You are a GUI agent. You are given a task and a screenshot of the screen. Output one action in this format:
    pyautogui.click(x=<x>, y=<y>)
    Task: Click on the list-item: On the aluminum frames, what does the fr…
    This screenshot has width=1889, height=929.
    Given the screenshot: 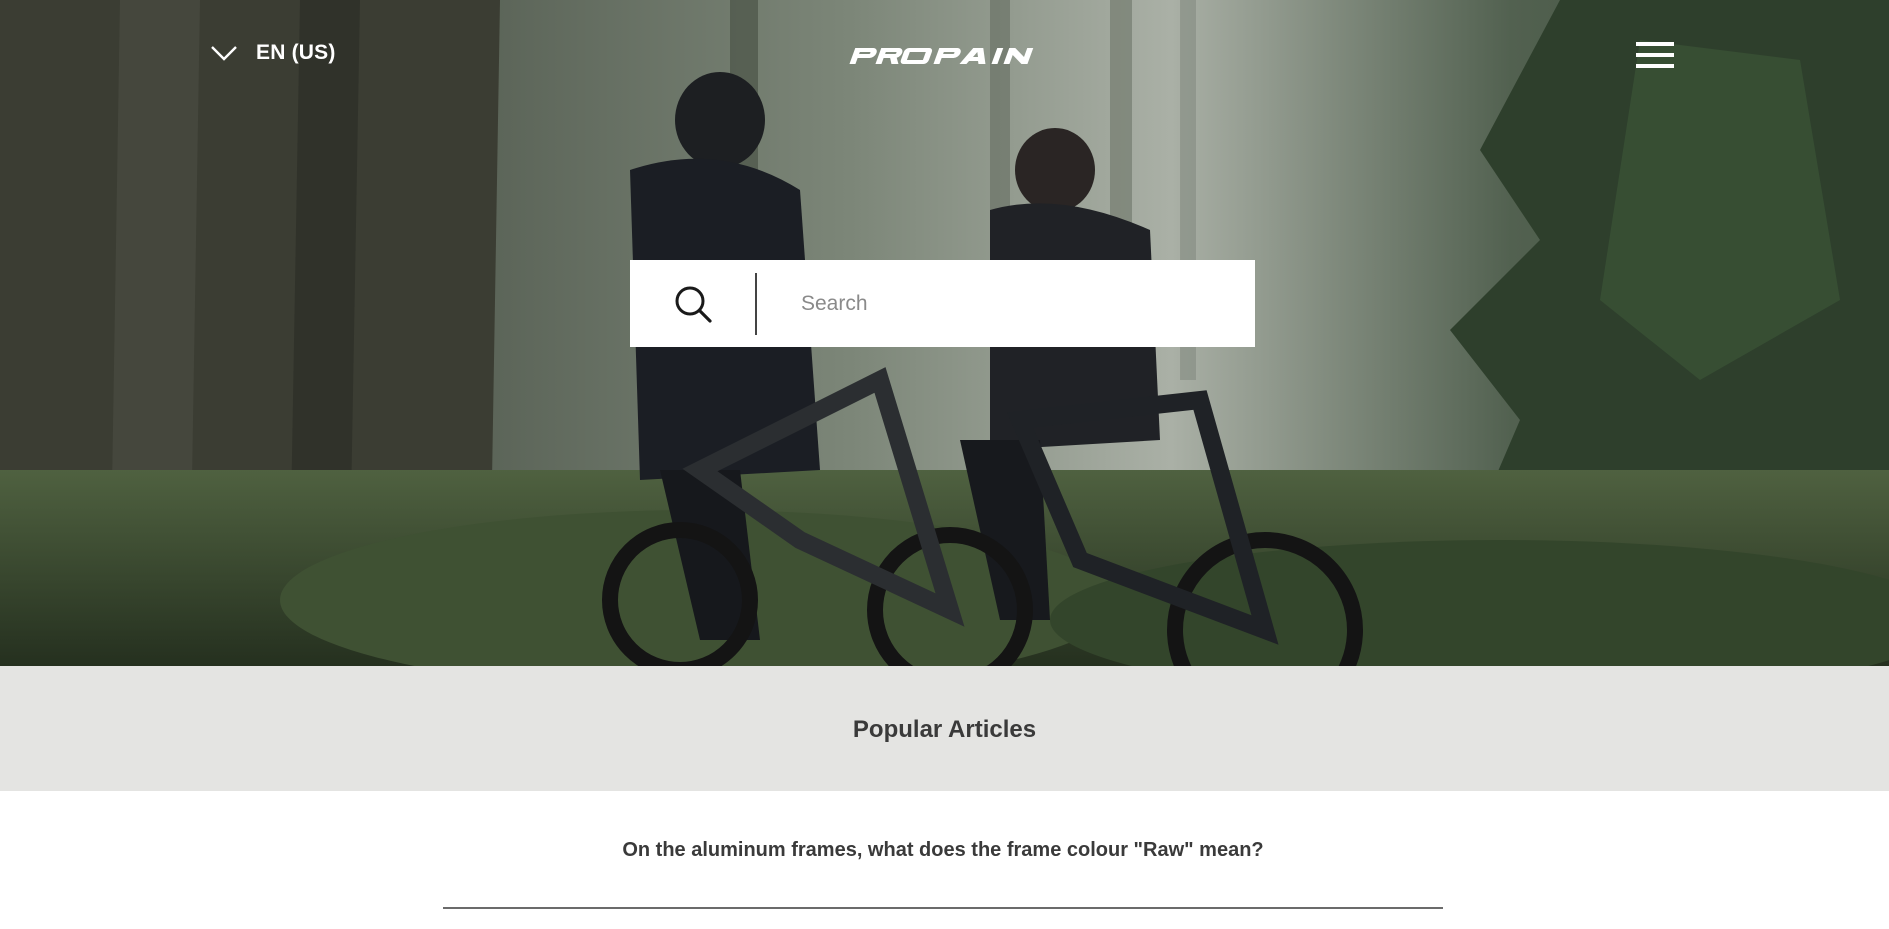 What is the action you would take?
    pyautogui.click(x=943, y=850)
    